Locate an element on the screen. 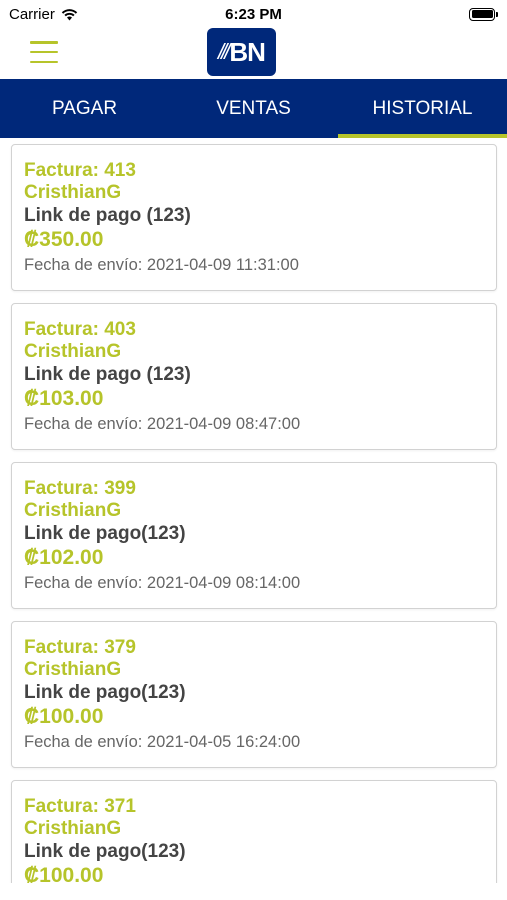 This screenshot has height=900, width=507. tab-historial: HISTORIAL is located at coordinates (422, 108).